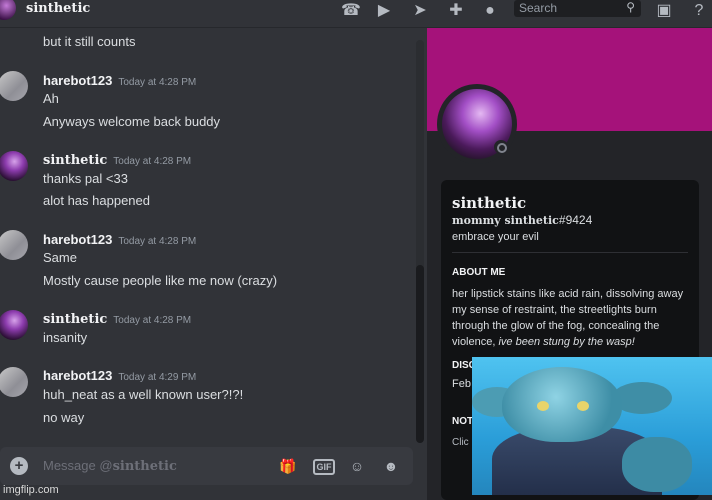 This screenshot has width=712, height=500. I want to click on phone-call-icon: ☎, so click(351, 11).